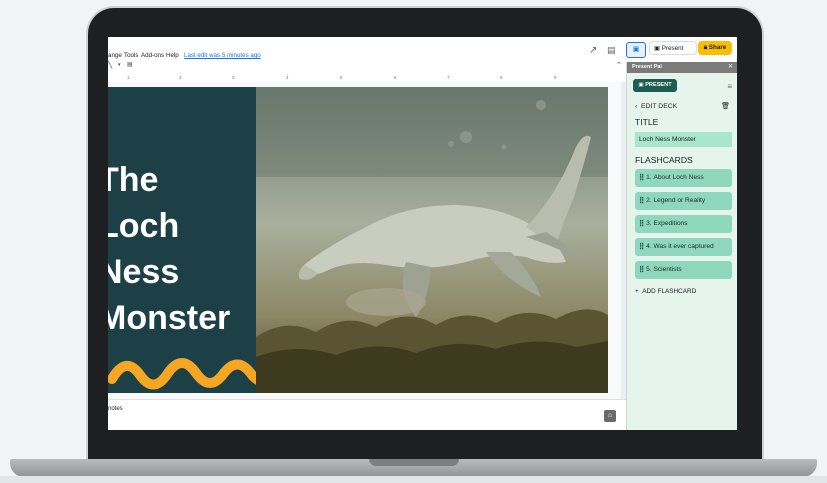  What do you see at coordinates (128, 77) in the screenshot?
I see `ruler-tick: 1` at bounding box center [128, 77].